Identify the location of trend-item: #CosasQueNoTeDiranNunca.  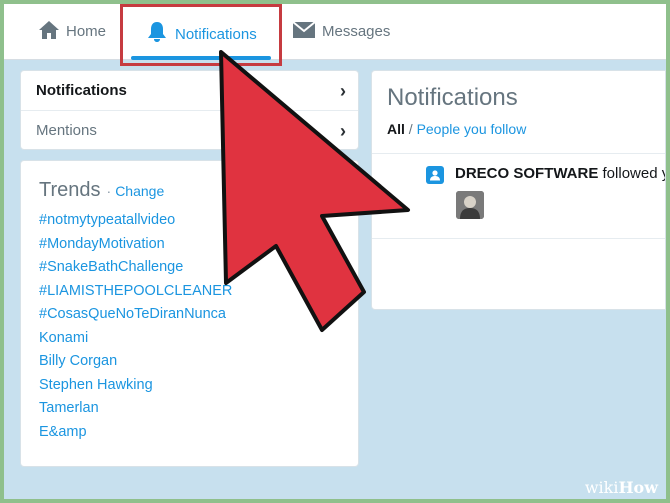
(198, 315).